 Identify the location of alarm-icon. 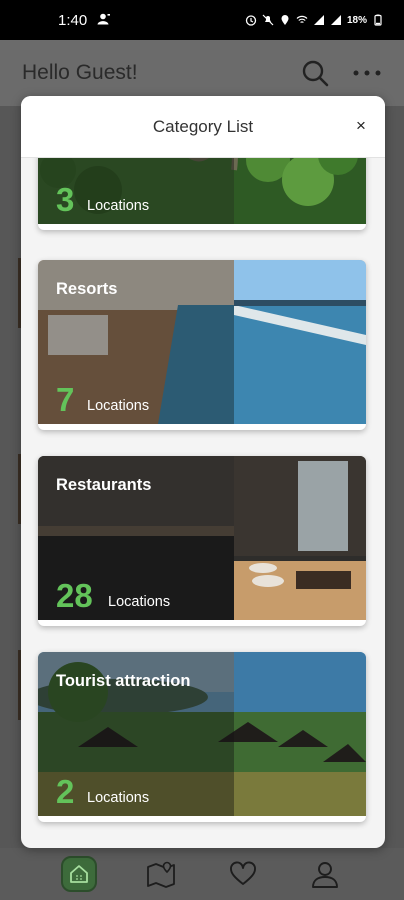
(251, 20).